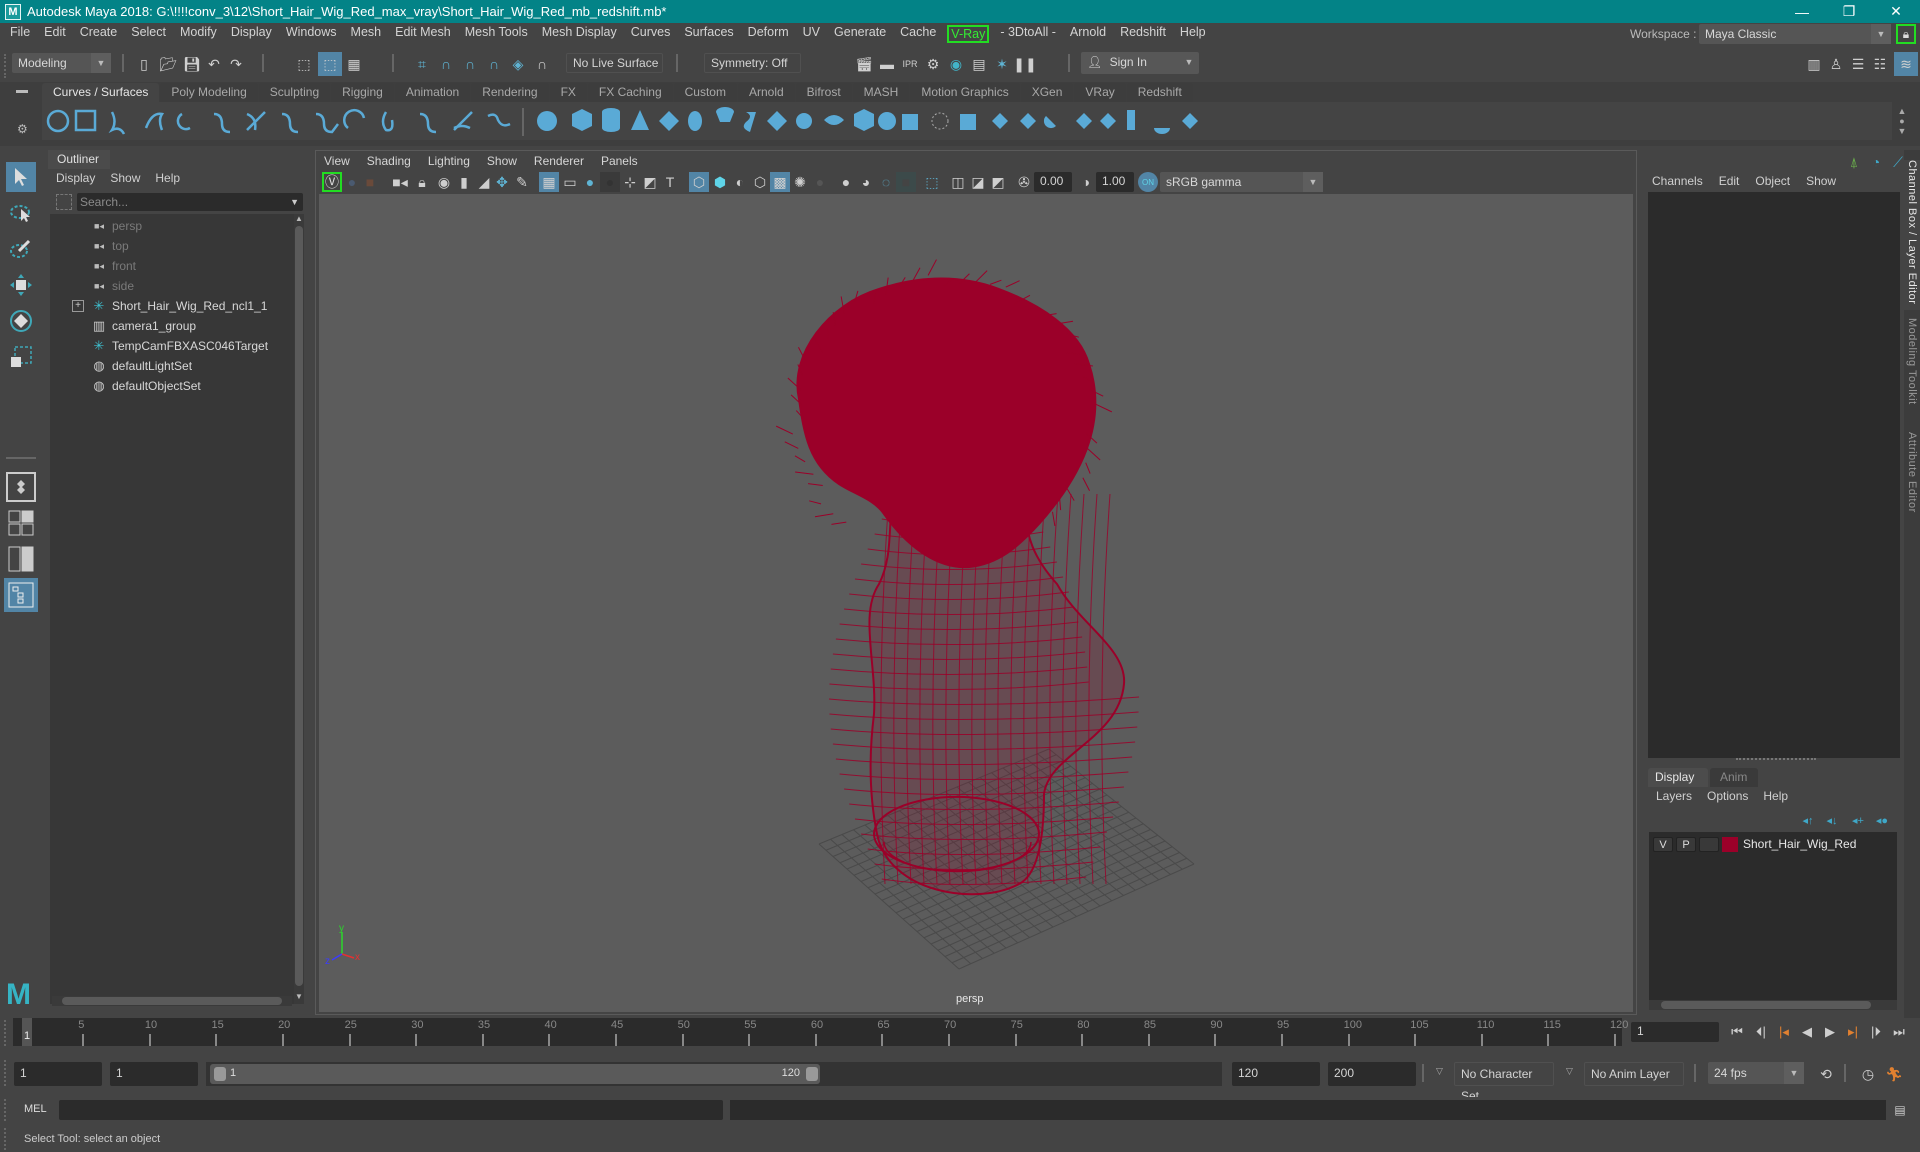 This screenshot has width=1920, height=1152. I want to click on menu-redshift: Redshift, so click(1143, 34).